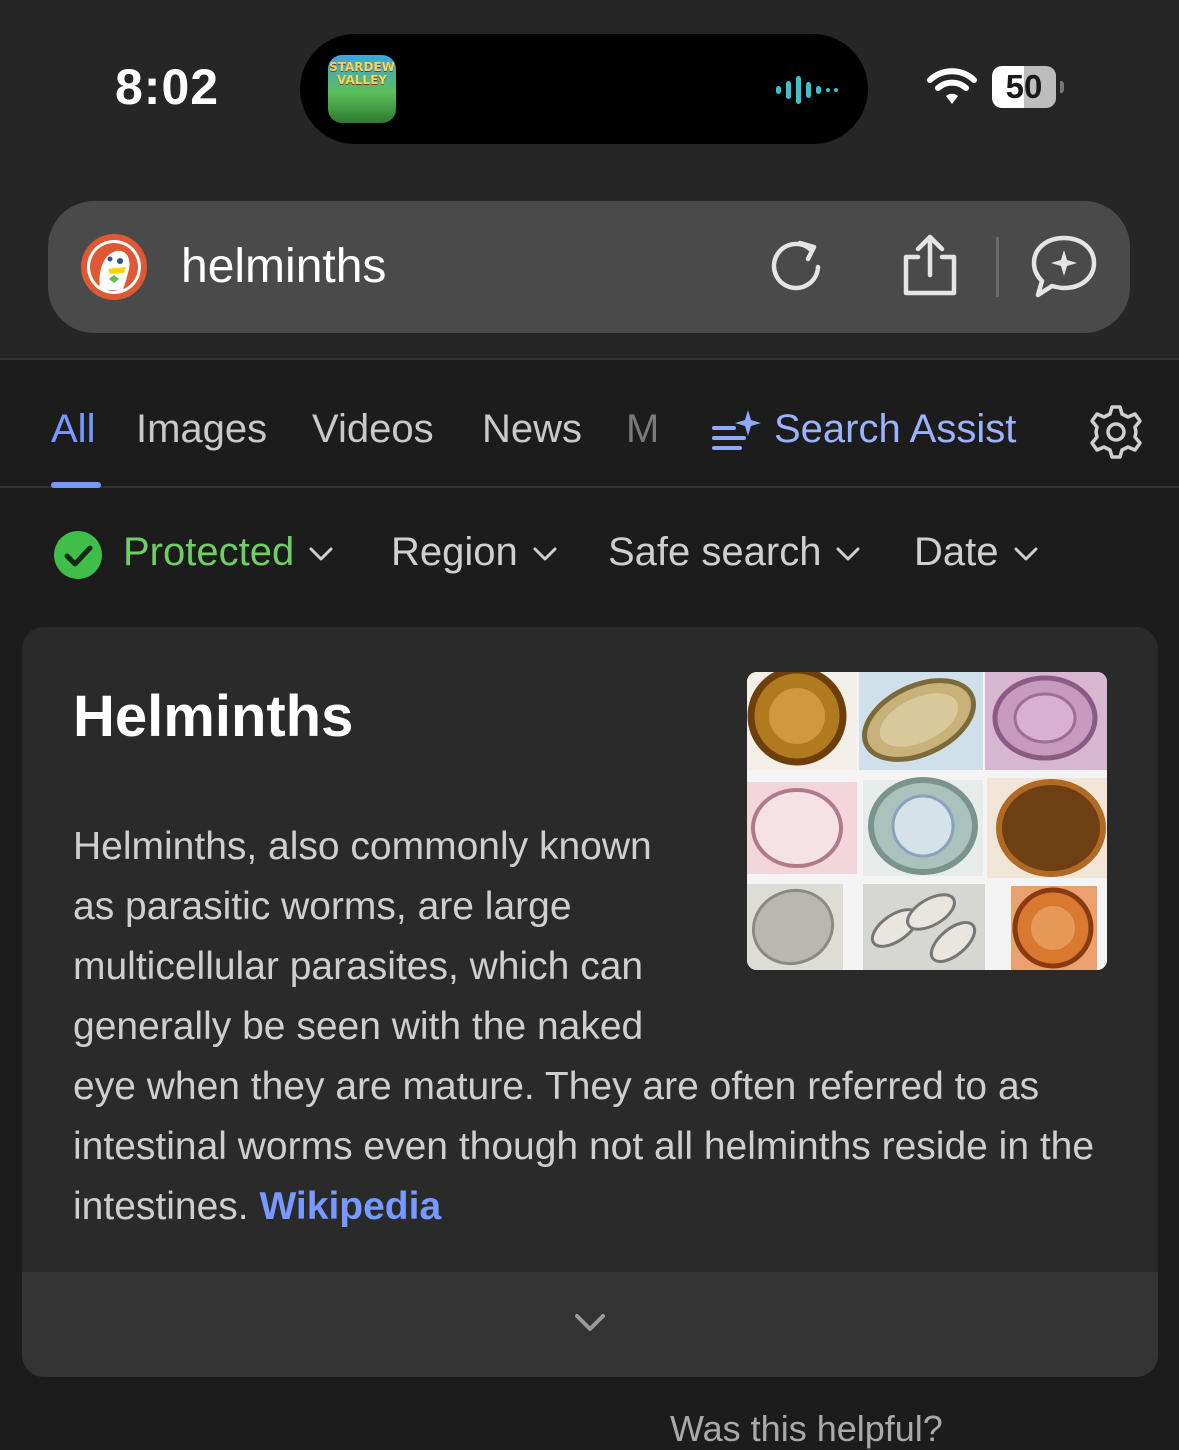  Describe the element at coordinates (78, 555) in the screenshot. I see `check-circle-icon` at that location.